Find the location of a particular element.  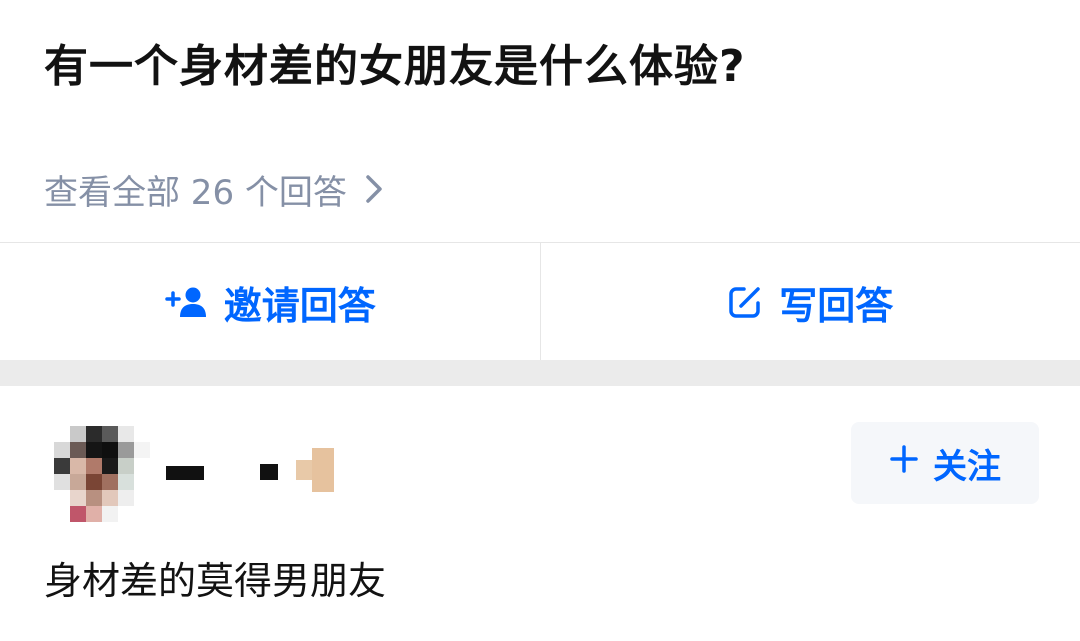

section-divider is located at coordinates (540, 373).